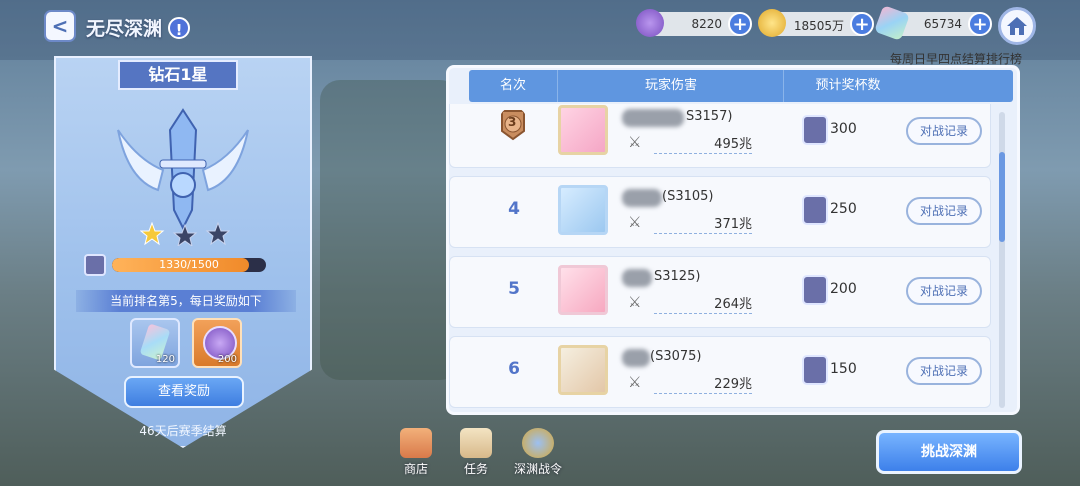 This screenshot has width=1080, height=486. Describe the element at coordinates (843, 289) in the screenshot. I see `trophy-count: 200` at that location.